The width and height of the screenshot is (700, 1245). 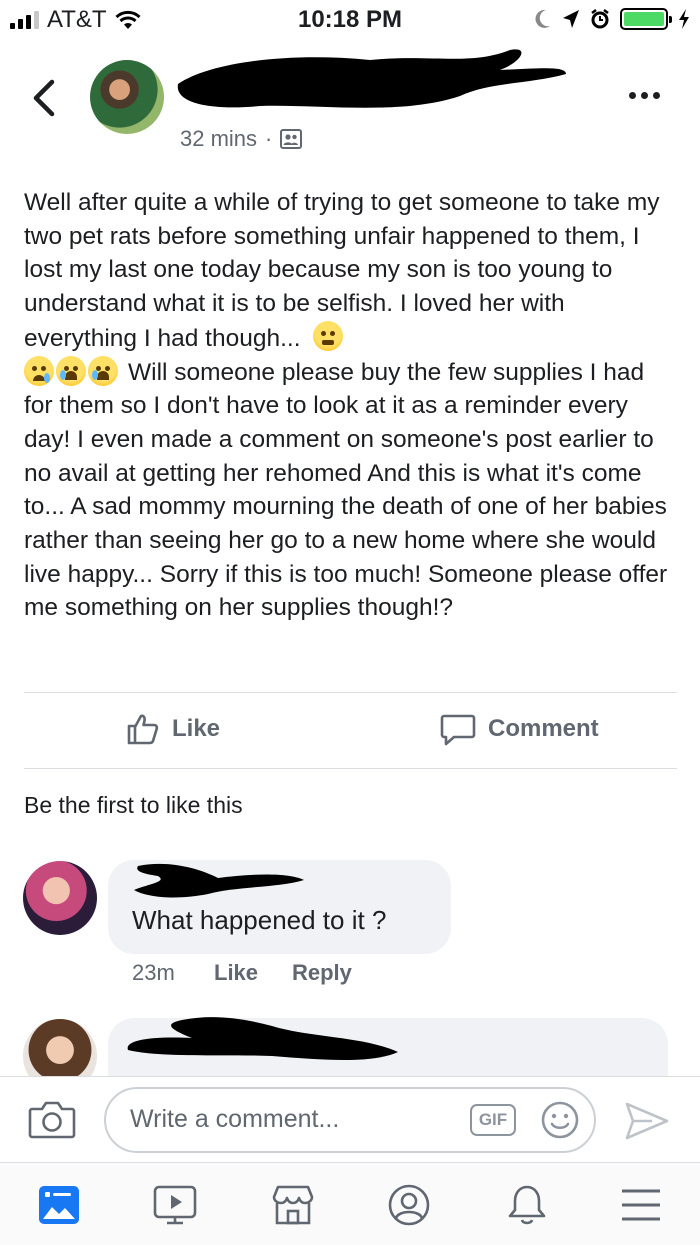 What do you see at coordinates (493, 1120) in the screenshot?
I see `gif-button: GIF` at bounding box center [493, 1120].